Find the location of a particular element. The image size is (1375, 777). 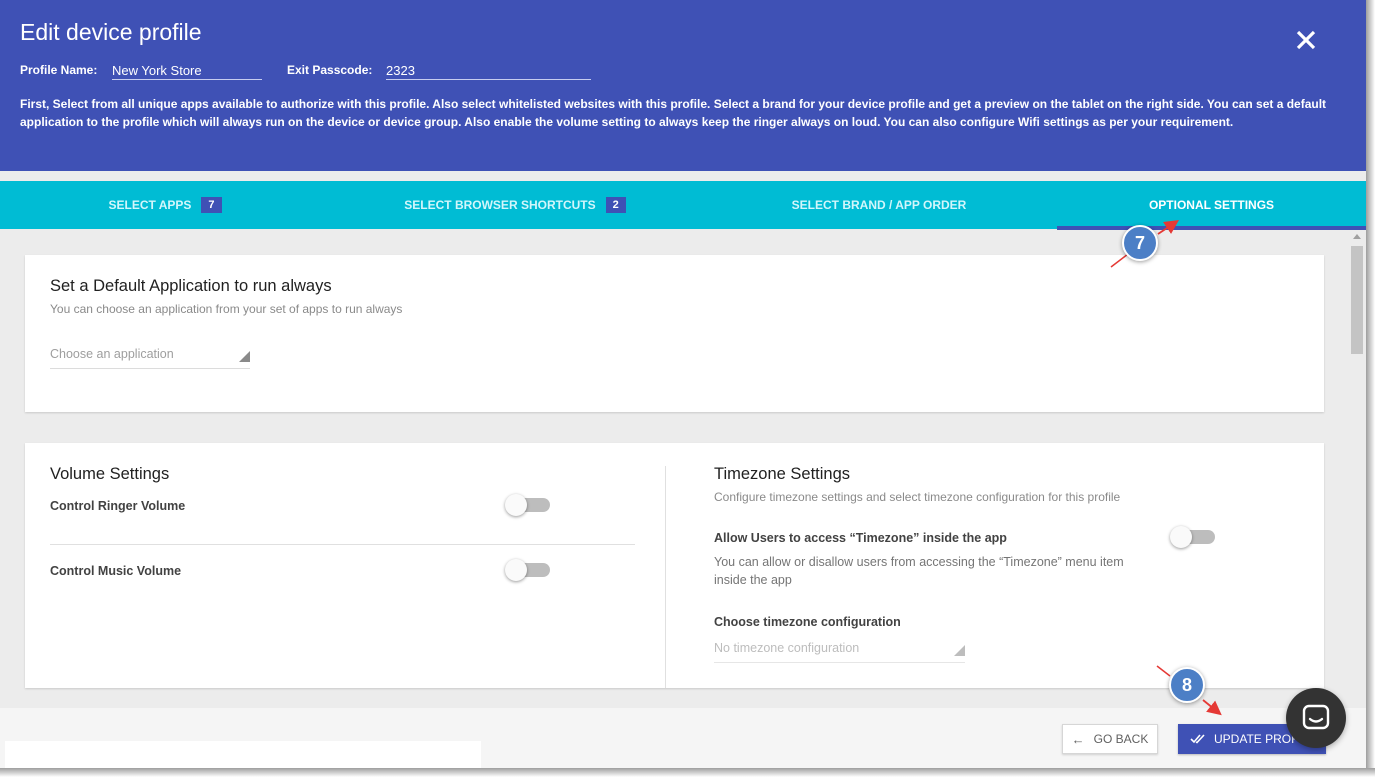

close-button is located at coordinates (1306, 40).